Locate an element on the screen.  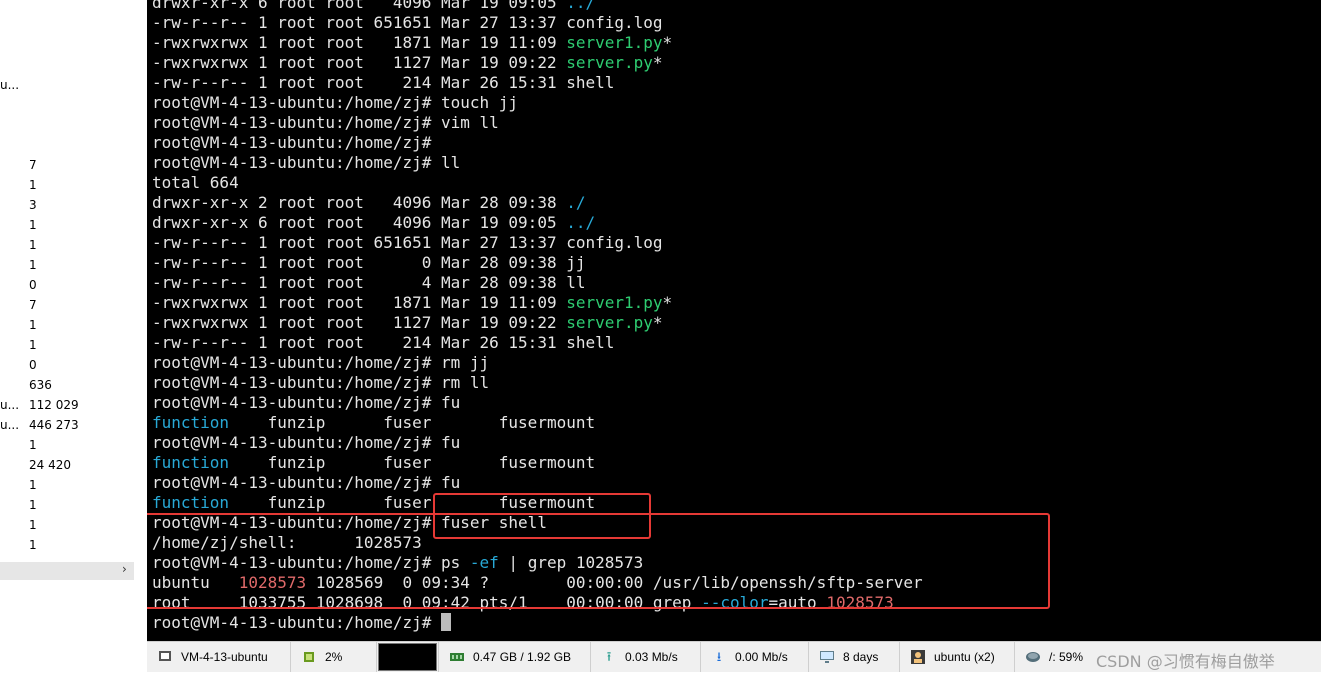
terminal-current-prompt: root@VM-4-13-ubuntu:/home/zj# is located at coordinates (301, 623).